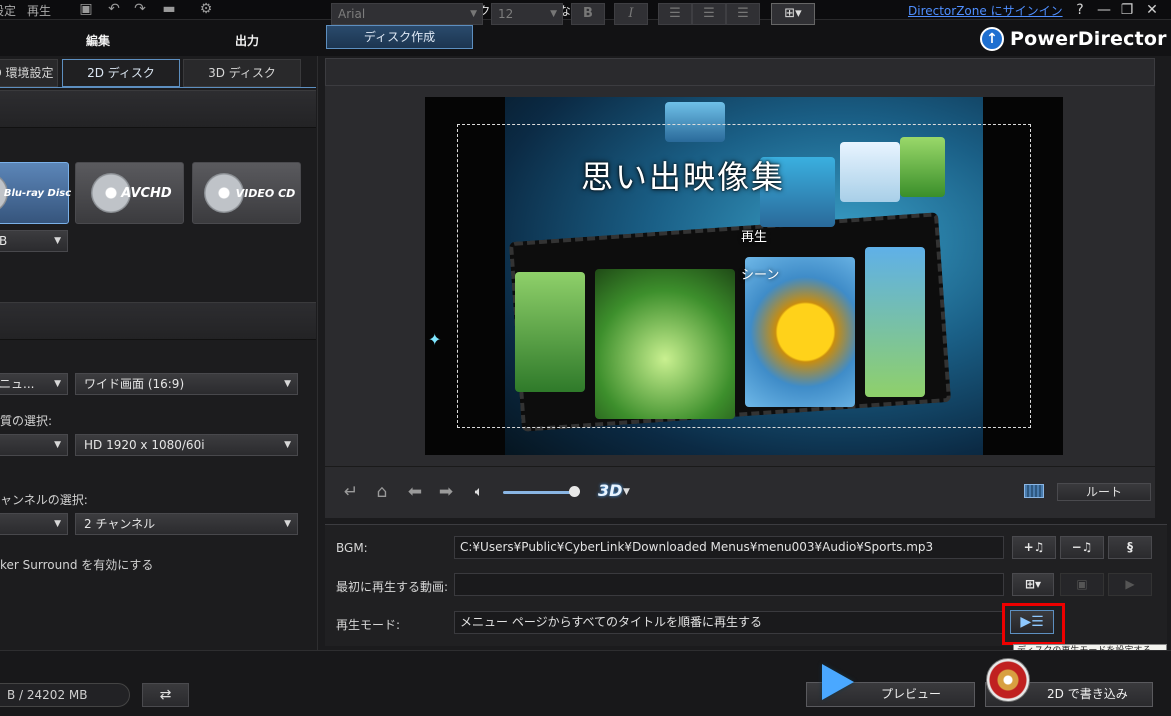 The width and height of the screenshot is (1171, 716). I want to click on quality-dropdown: ▼, so click(34, 445).